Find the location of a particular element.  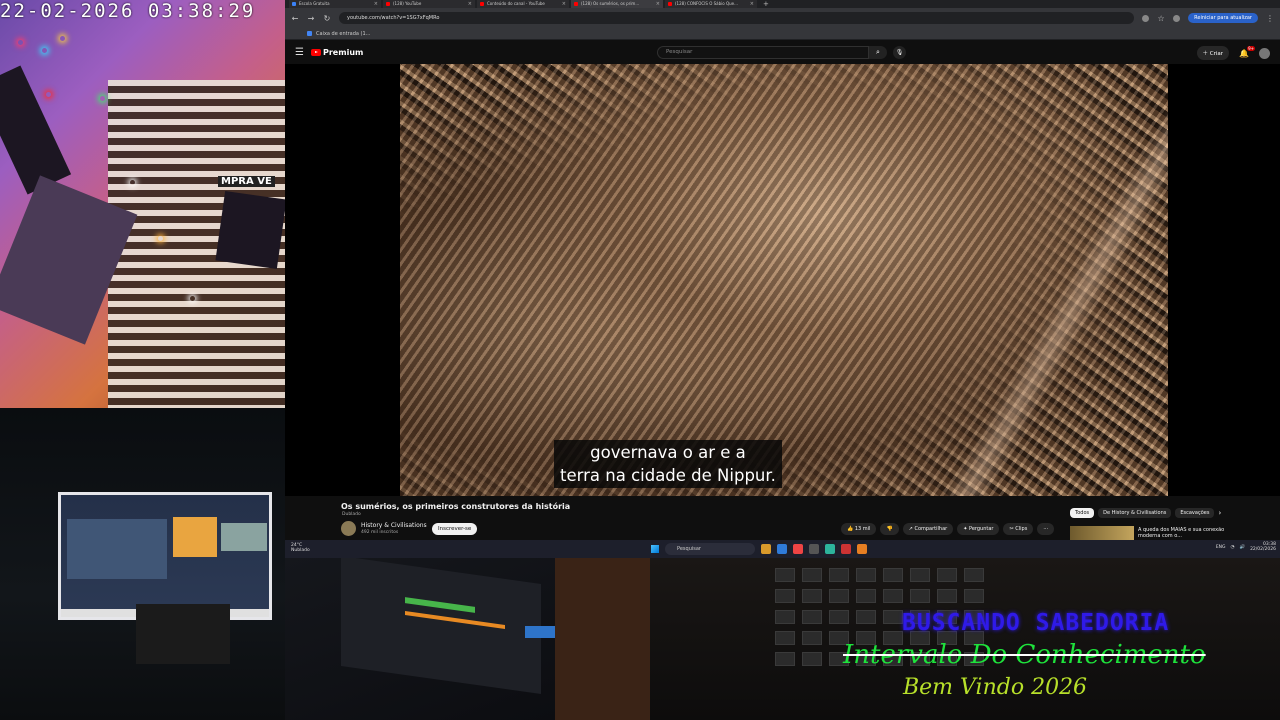

share-label: Compartilhar is located at coordinates (931, 529).